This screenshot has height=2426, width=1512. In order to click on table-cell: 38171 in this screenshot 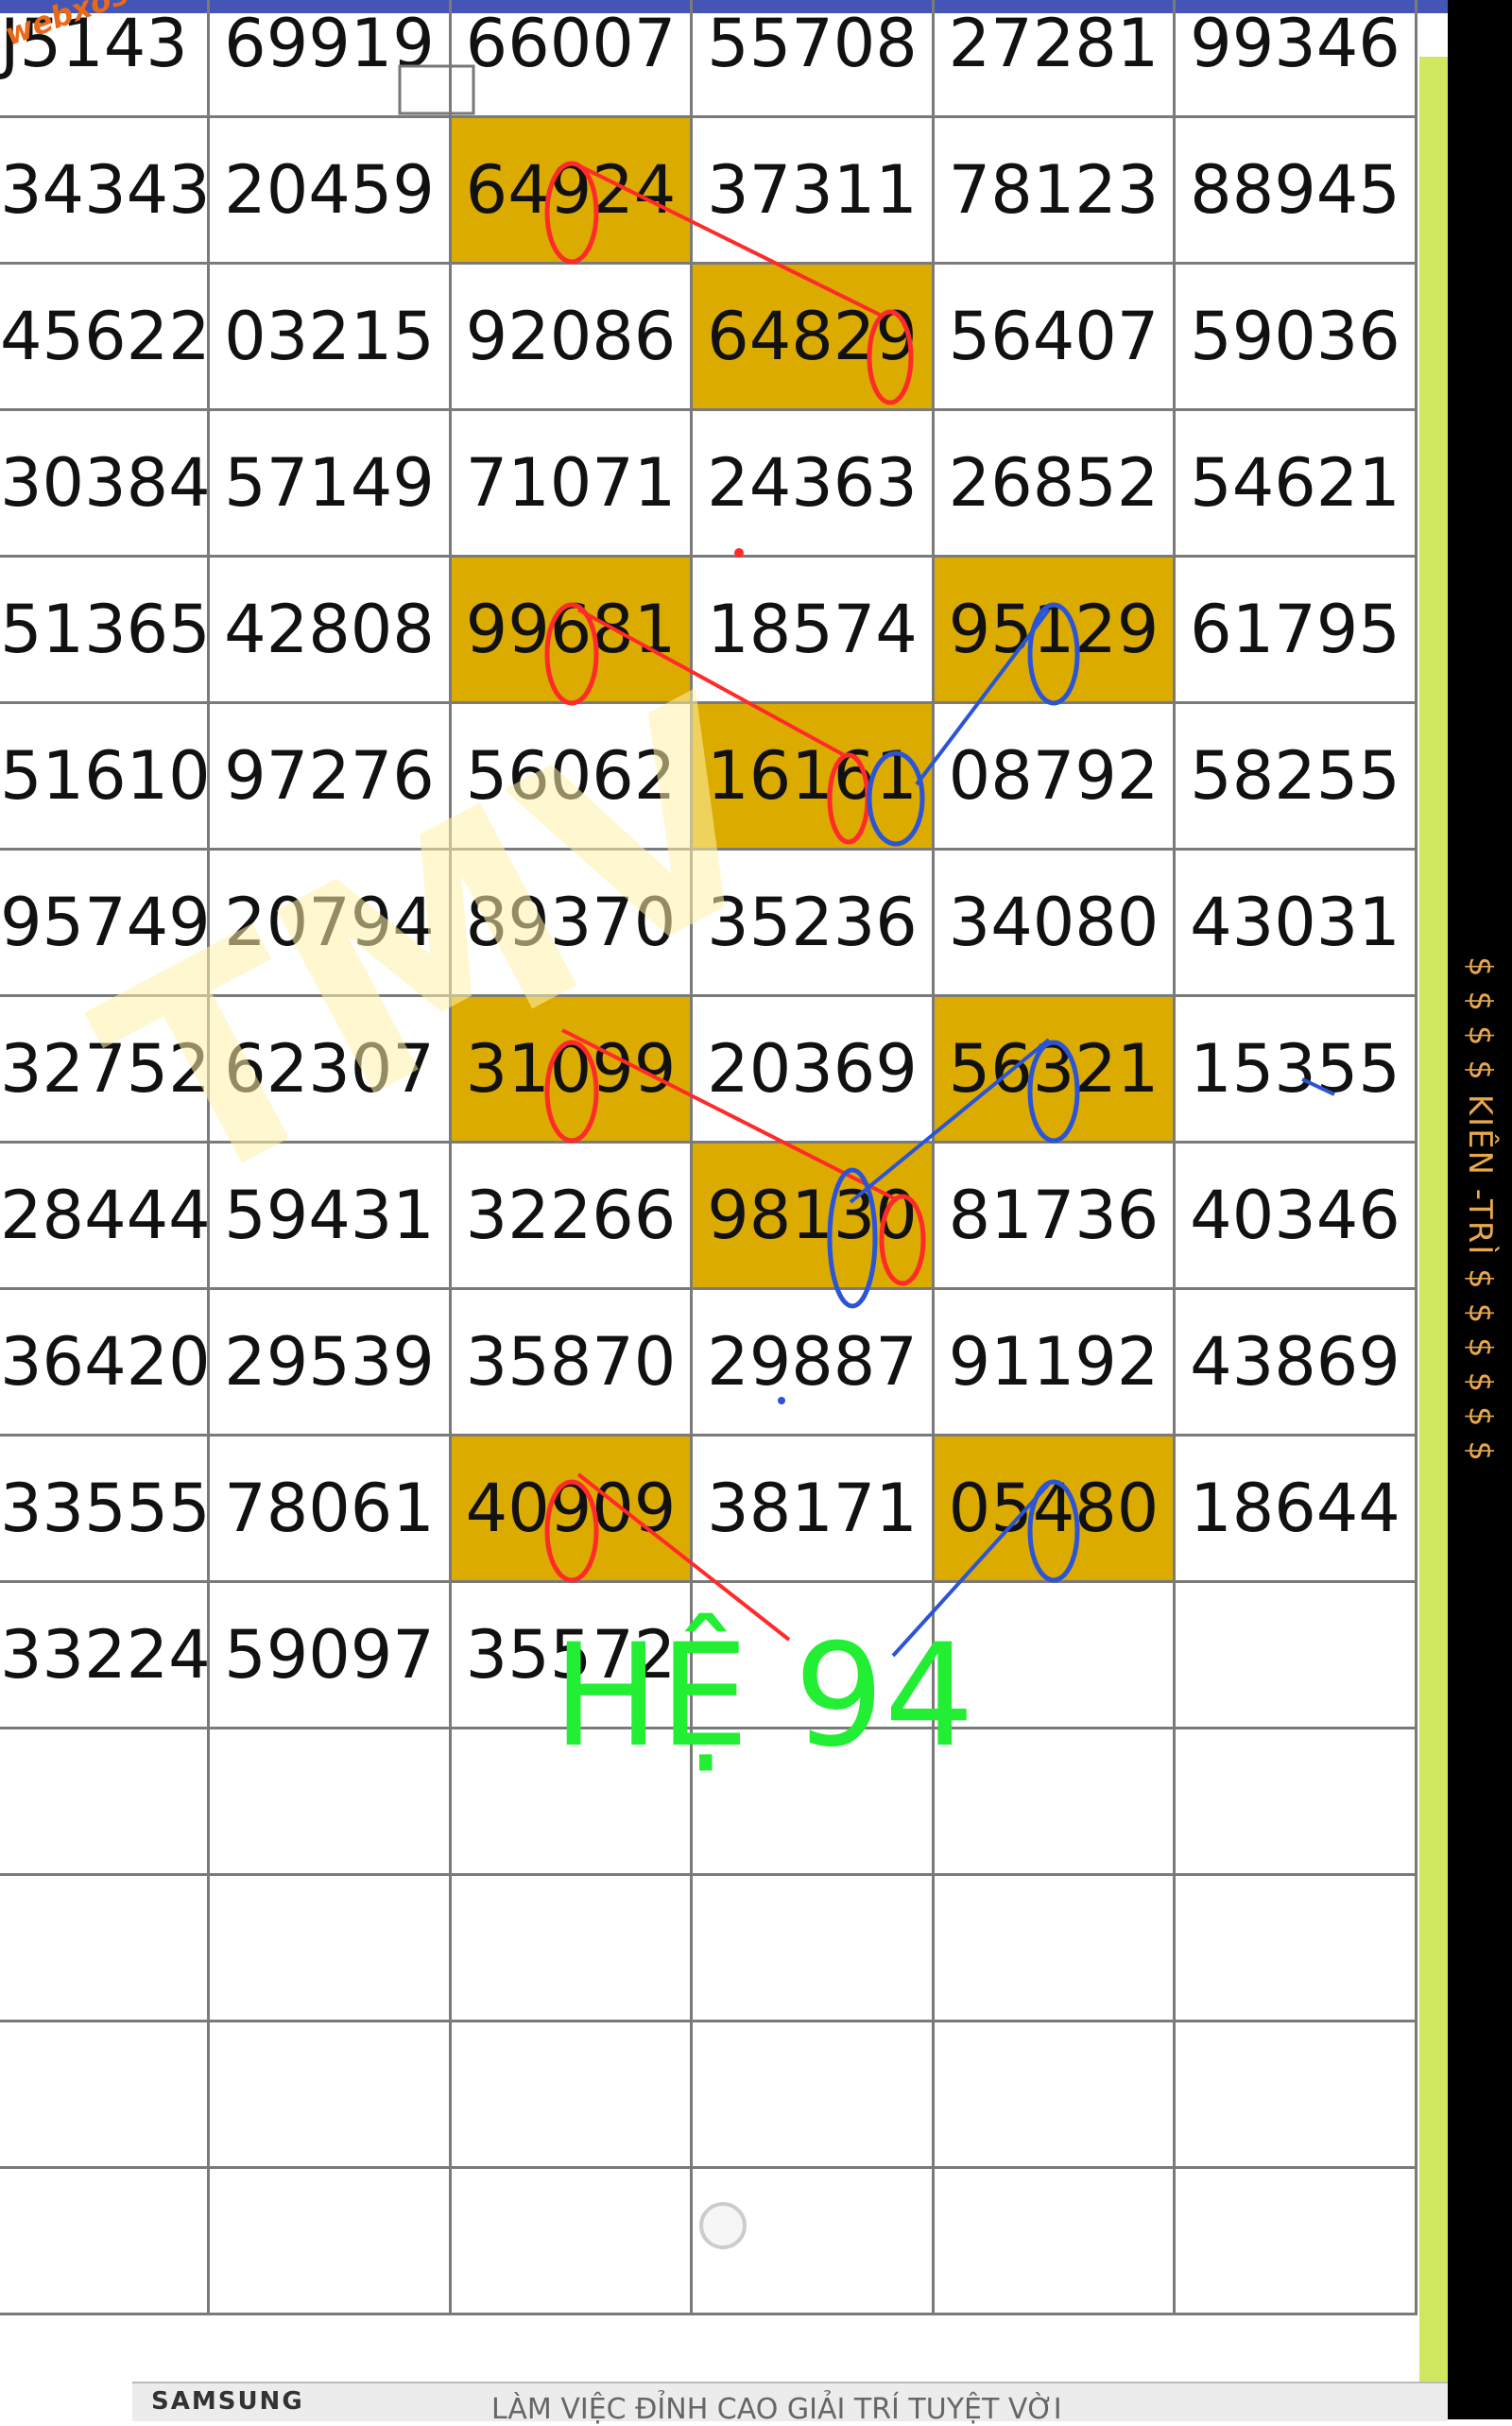, I will do `click(814, 1510)`.